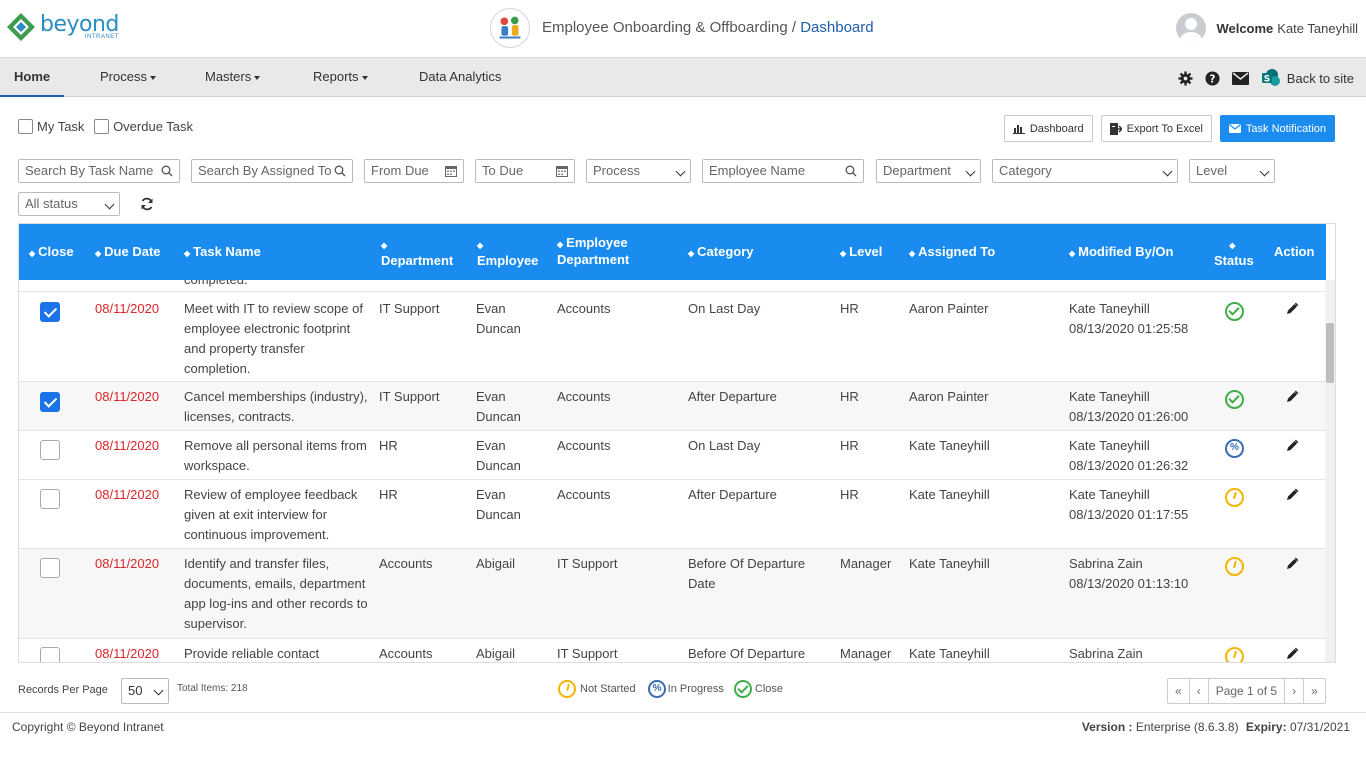 This screenshot has width=1366, height=768. What do you see at coordinates (1048, 128) in the screenshot?
I see `dashboard-button: Dashboard` at bounding box center [1048, 128].